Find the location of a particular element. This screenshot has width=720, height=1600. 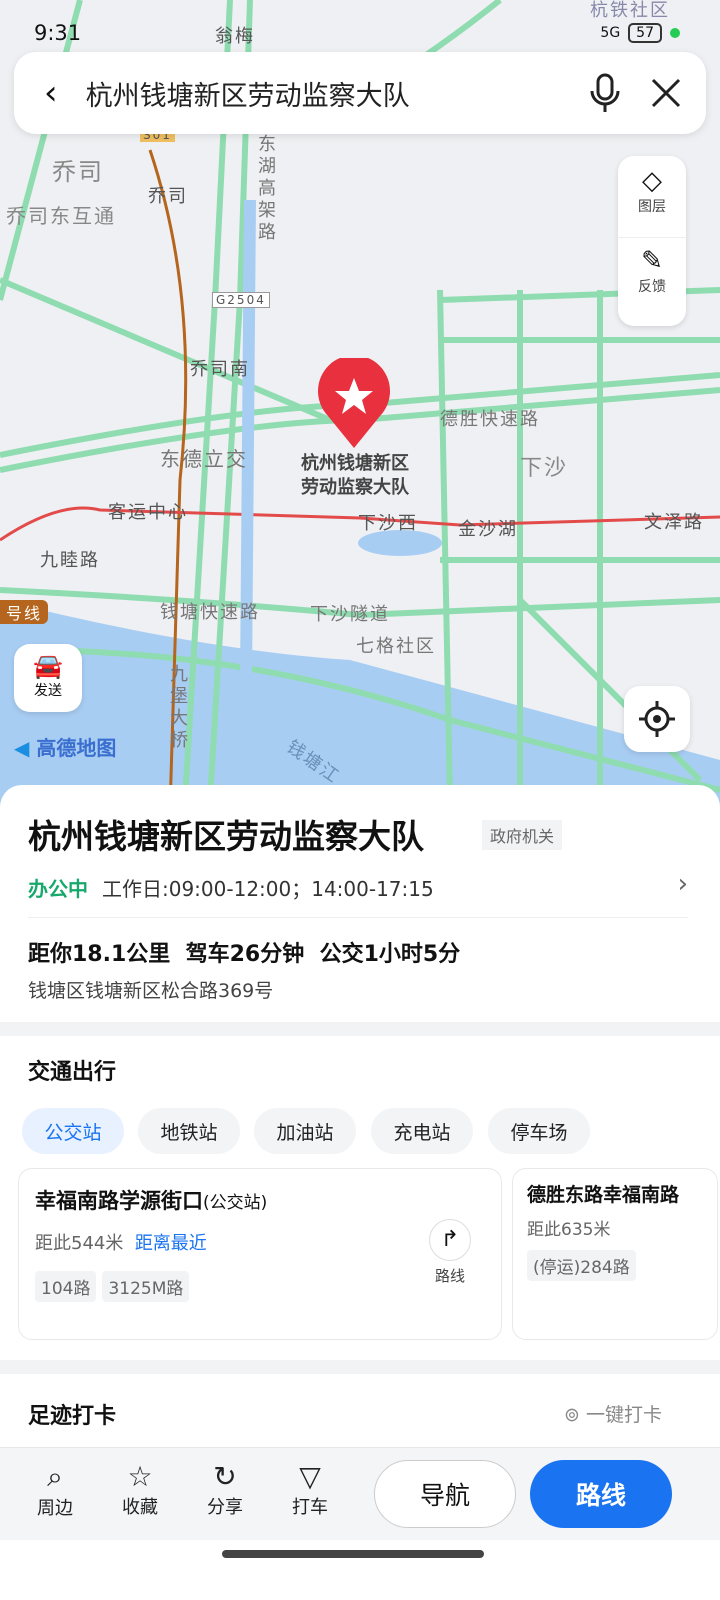

tab-gas: 加油站 is located at coordinates (305, 1131).